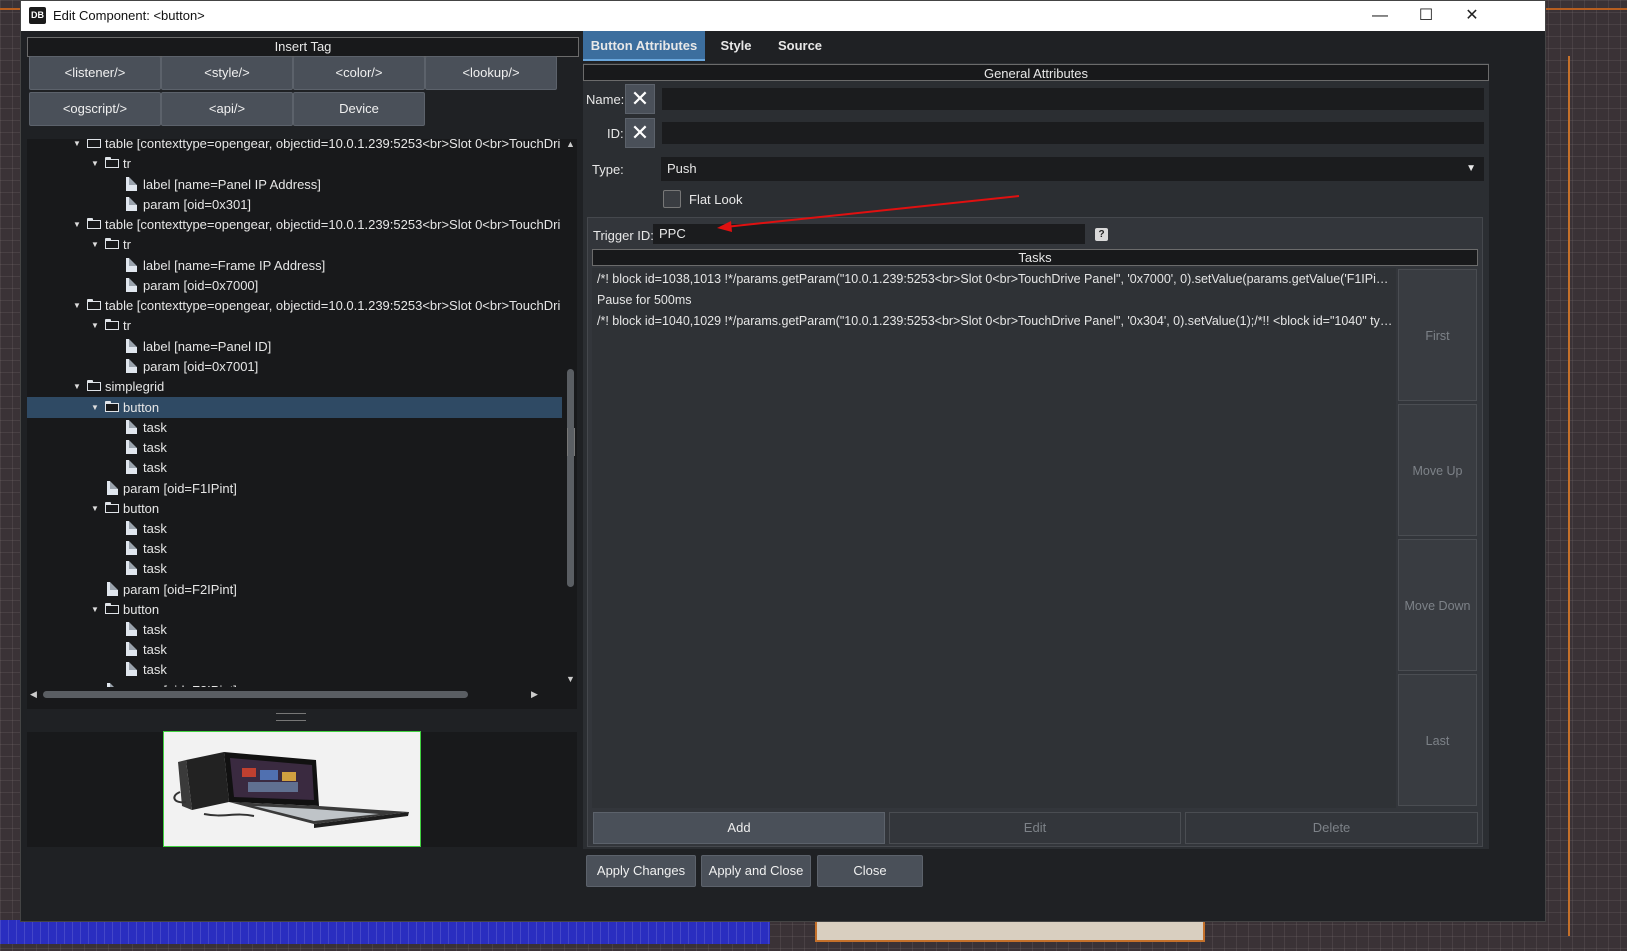 The image size is (1627, 951). Describe the element at coordinates (641, 871) in the screenshot. I see `apply-changes-button: Apply Changes` at that location.